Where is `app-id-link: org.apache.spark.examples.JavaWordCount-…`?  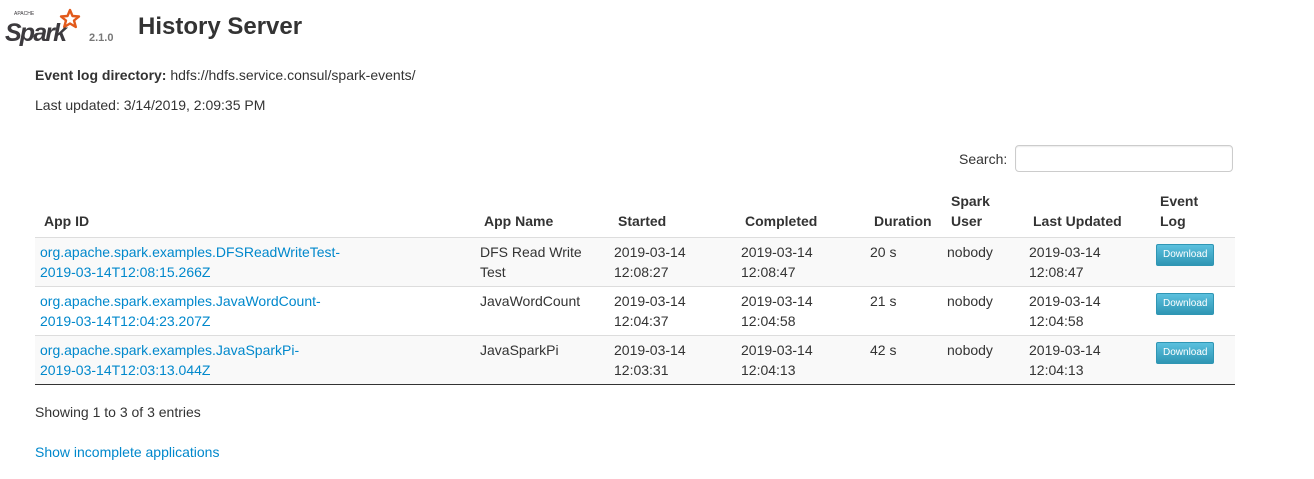
app-id-link: org.apache.spark.examples.JavaWordCount-… is located at coordinates (180, 311).